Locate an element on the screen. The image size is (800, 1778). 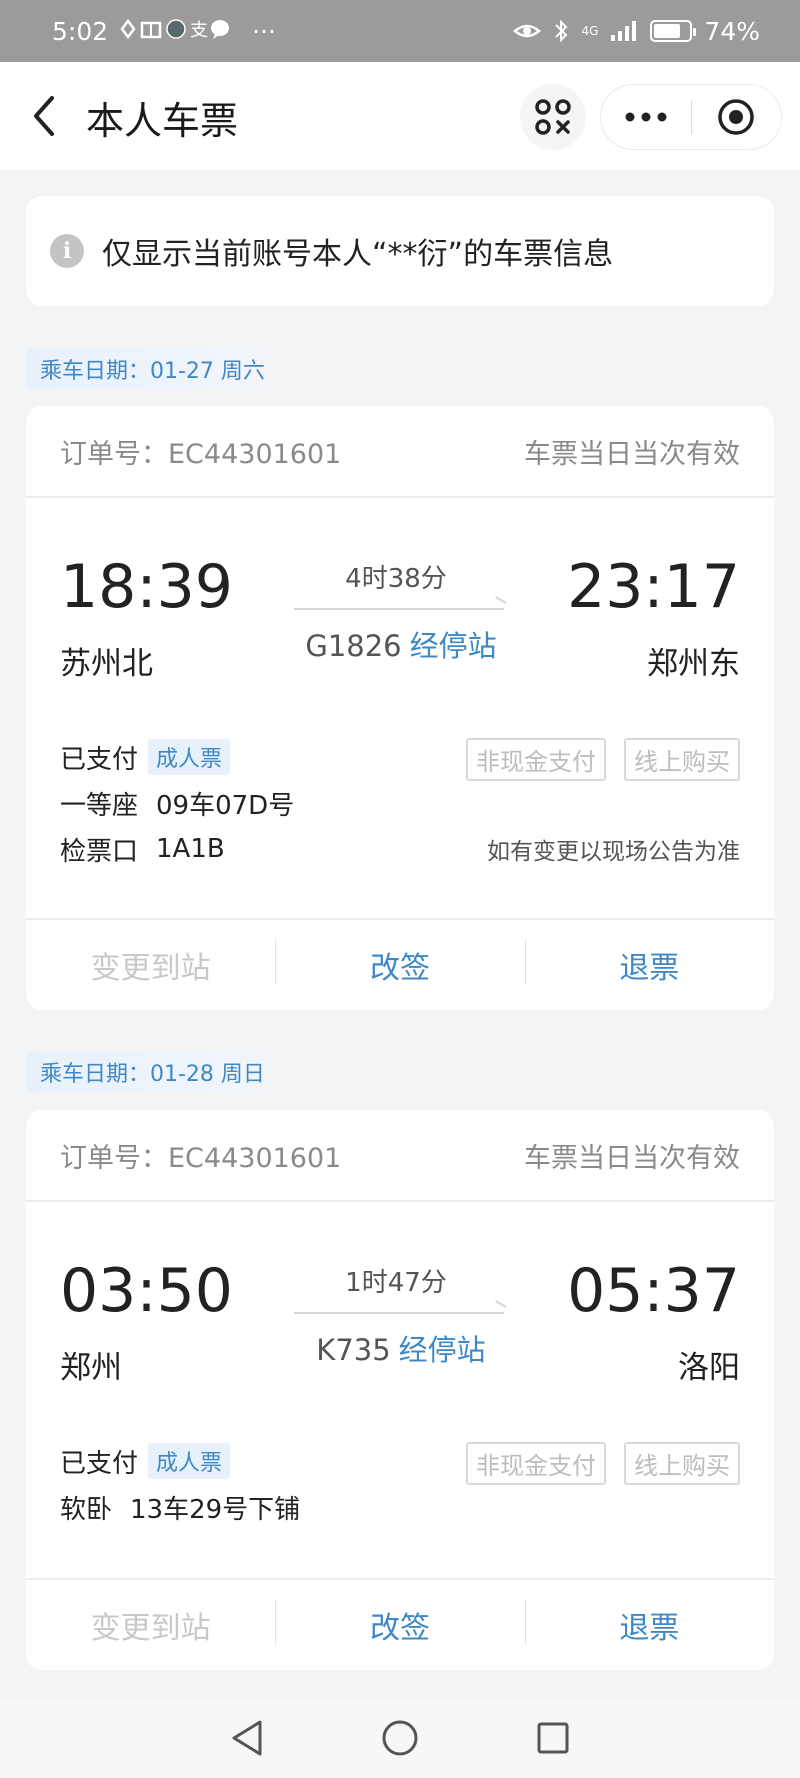
nav-home-circle-icon is located at coordinates (400, 1738).